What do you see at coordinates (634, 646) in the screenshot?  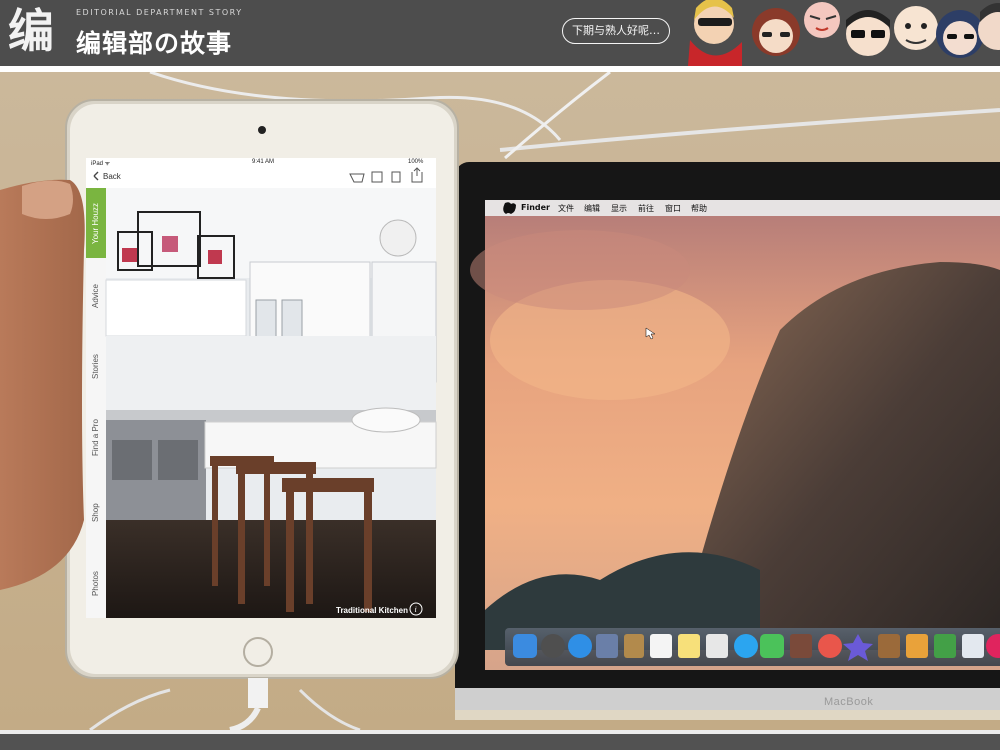 I see `contacts-icon` at bounding box center [634, 646].